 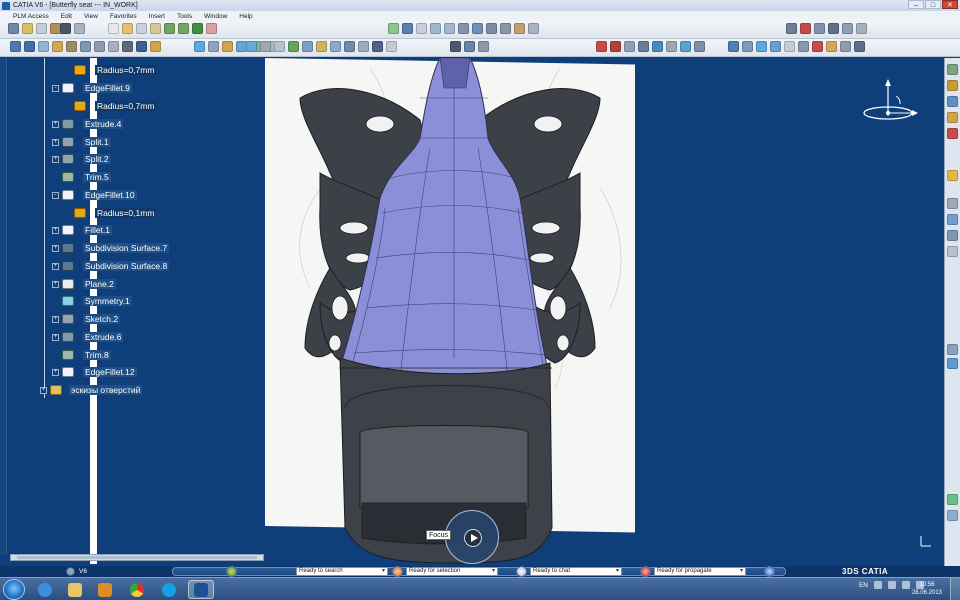 What do you see at coordinates (805, 28) in the screenshot?
I see `lifecycle-icon` at bounding box center [805, 28].